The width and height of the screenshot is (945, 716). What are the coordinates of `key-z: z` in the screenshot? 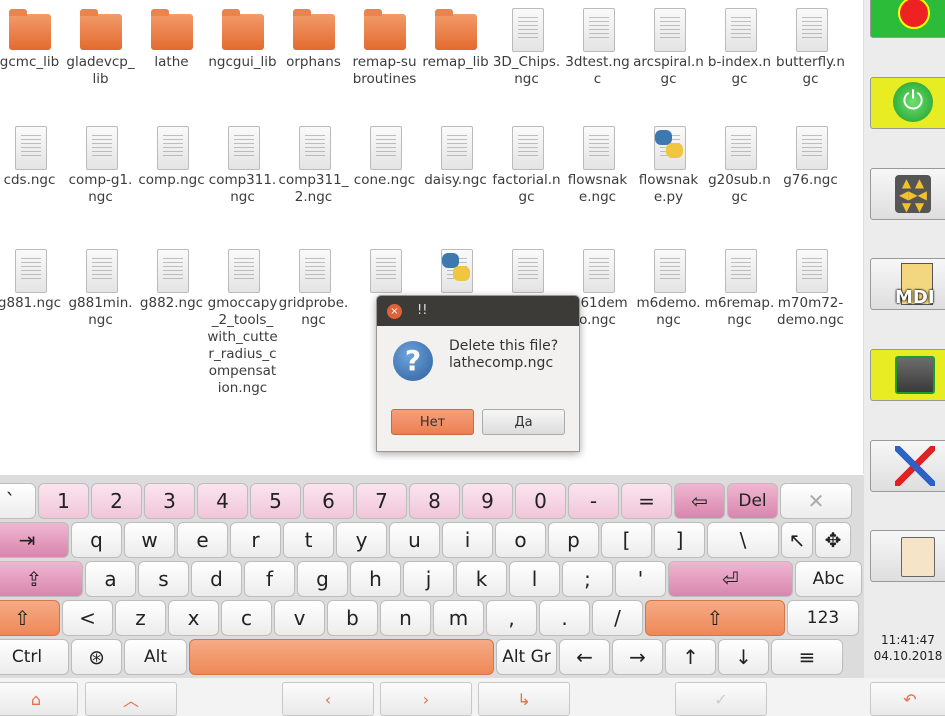 It's located at (140, 618).